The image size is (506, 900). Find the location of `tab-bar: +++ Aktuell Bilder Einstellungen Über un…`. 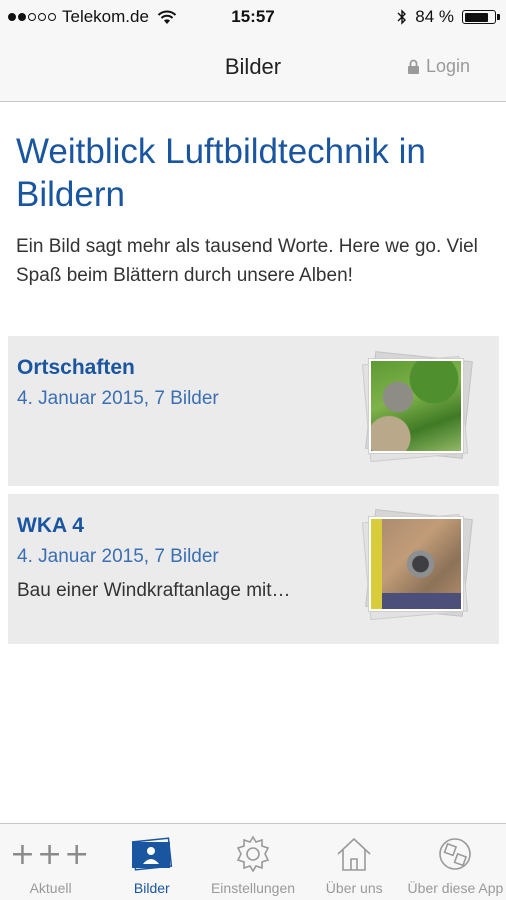

tab-bar: +++ Aktuell Bilder Einstellungen Über un… is located at coordinates (253, 861).